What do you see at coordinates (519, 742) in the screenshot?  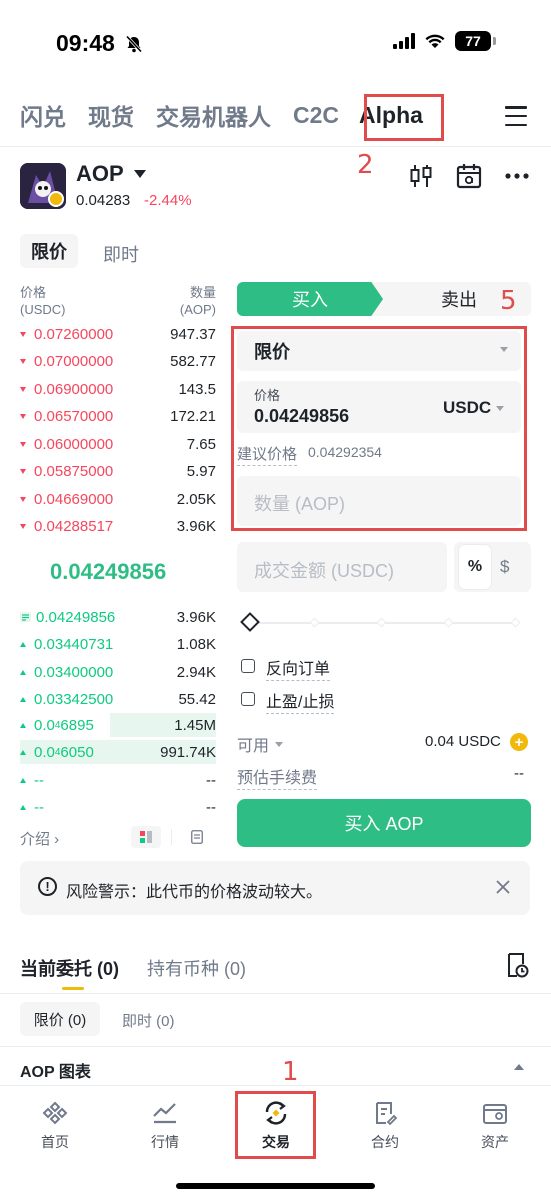 I see `deposit-plus-icon: +` at bounding box center [519, 742].